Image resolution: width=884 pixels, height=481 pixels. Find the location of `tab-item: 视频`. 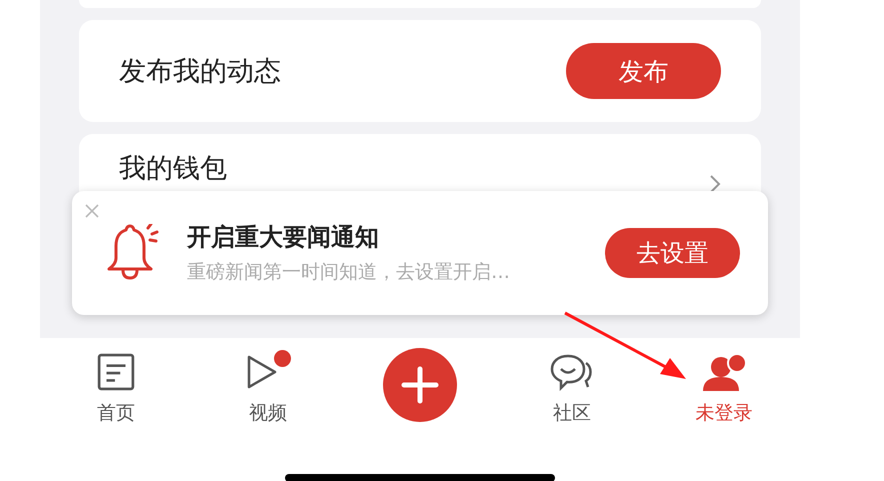

tab-item: 视频 is located at coordinates (268, 388).